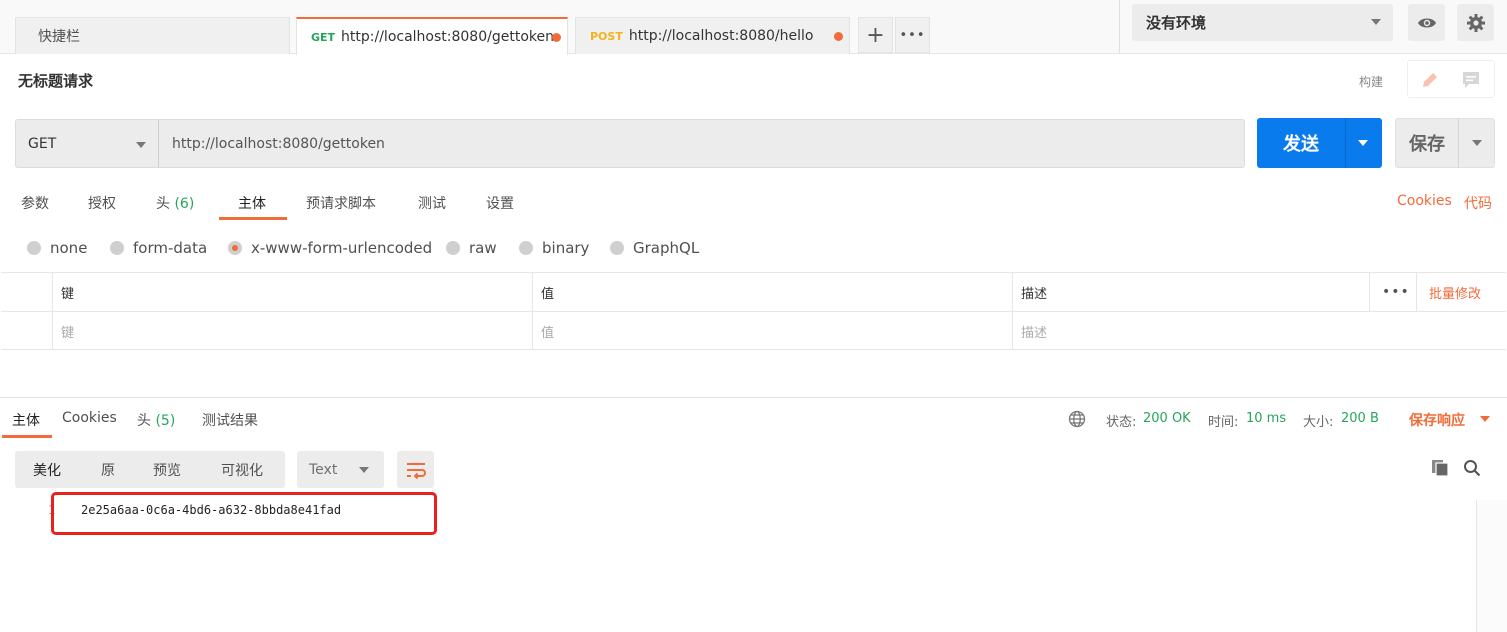 The image size is (1507, 632). Describe the element at coordinates (772, 292) in the screenshot. I see `column-header-value: 值` at that location.